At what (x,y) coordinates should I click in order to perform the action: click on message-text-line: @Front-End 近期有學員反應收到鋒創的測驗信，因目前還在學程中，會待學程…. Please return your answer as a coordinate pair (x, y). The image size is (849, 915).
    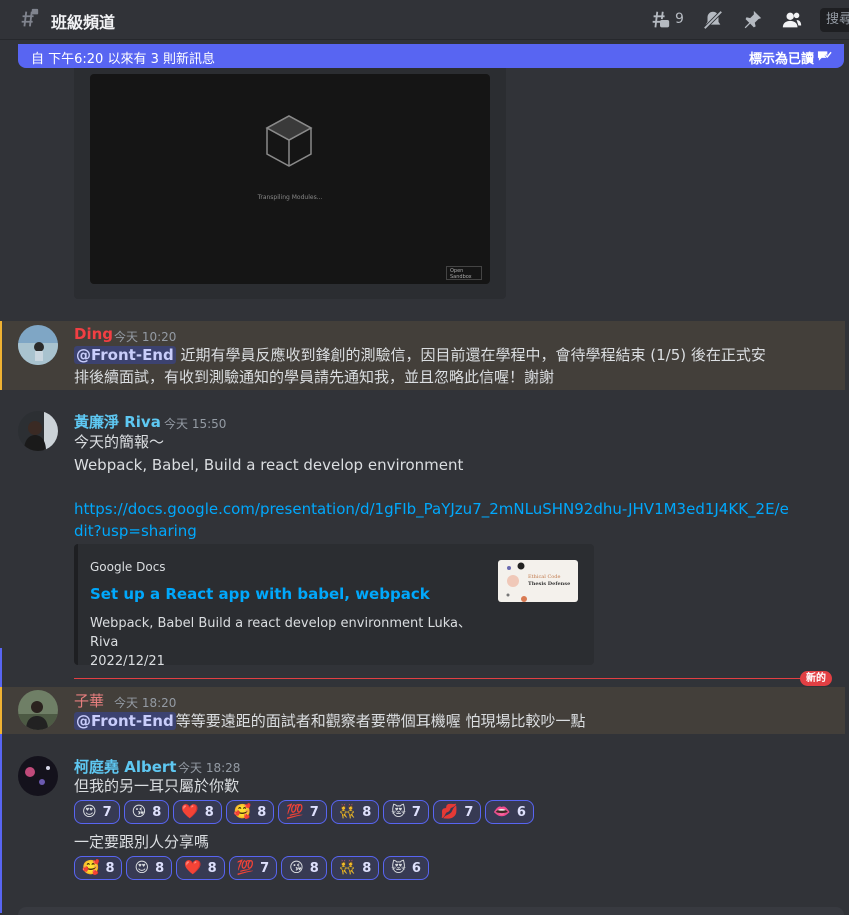
    Looking at the image, I should click on (420, 355).